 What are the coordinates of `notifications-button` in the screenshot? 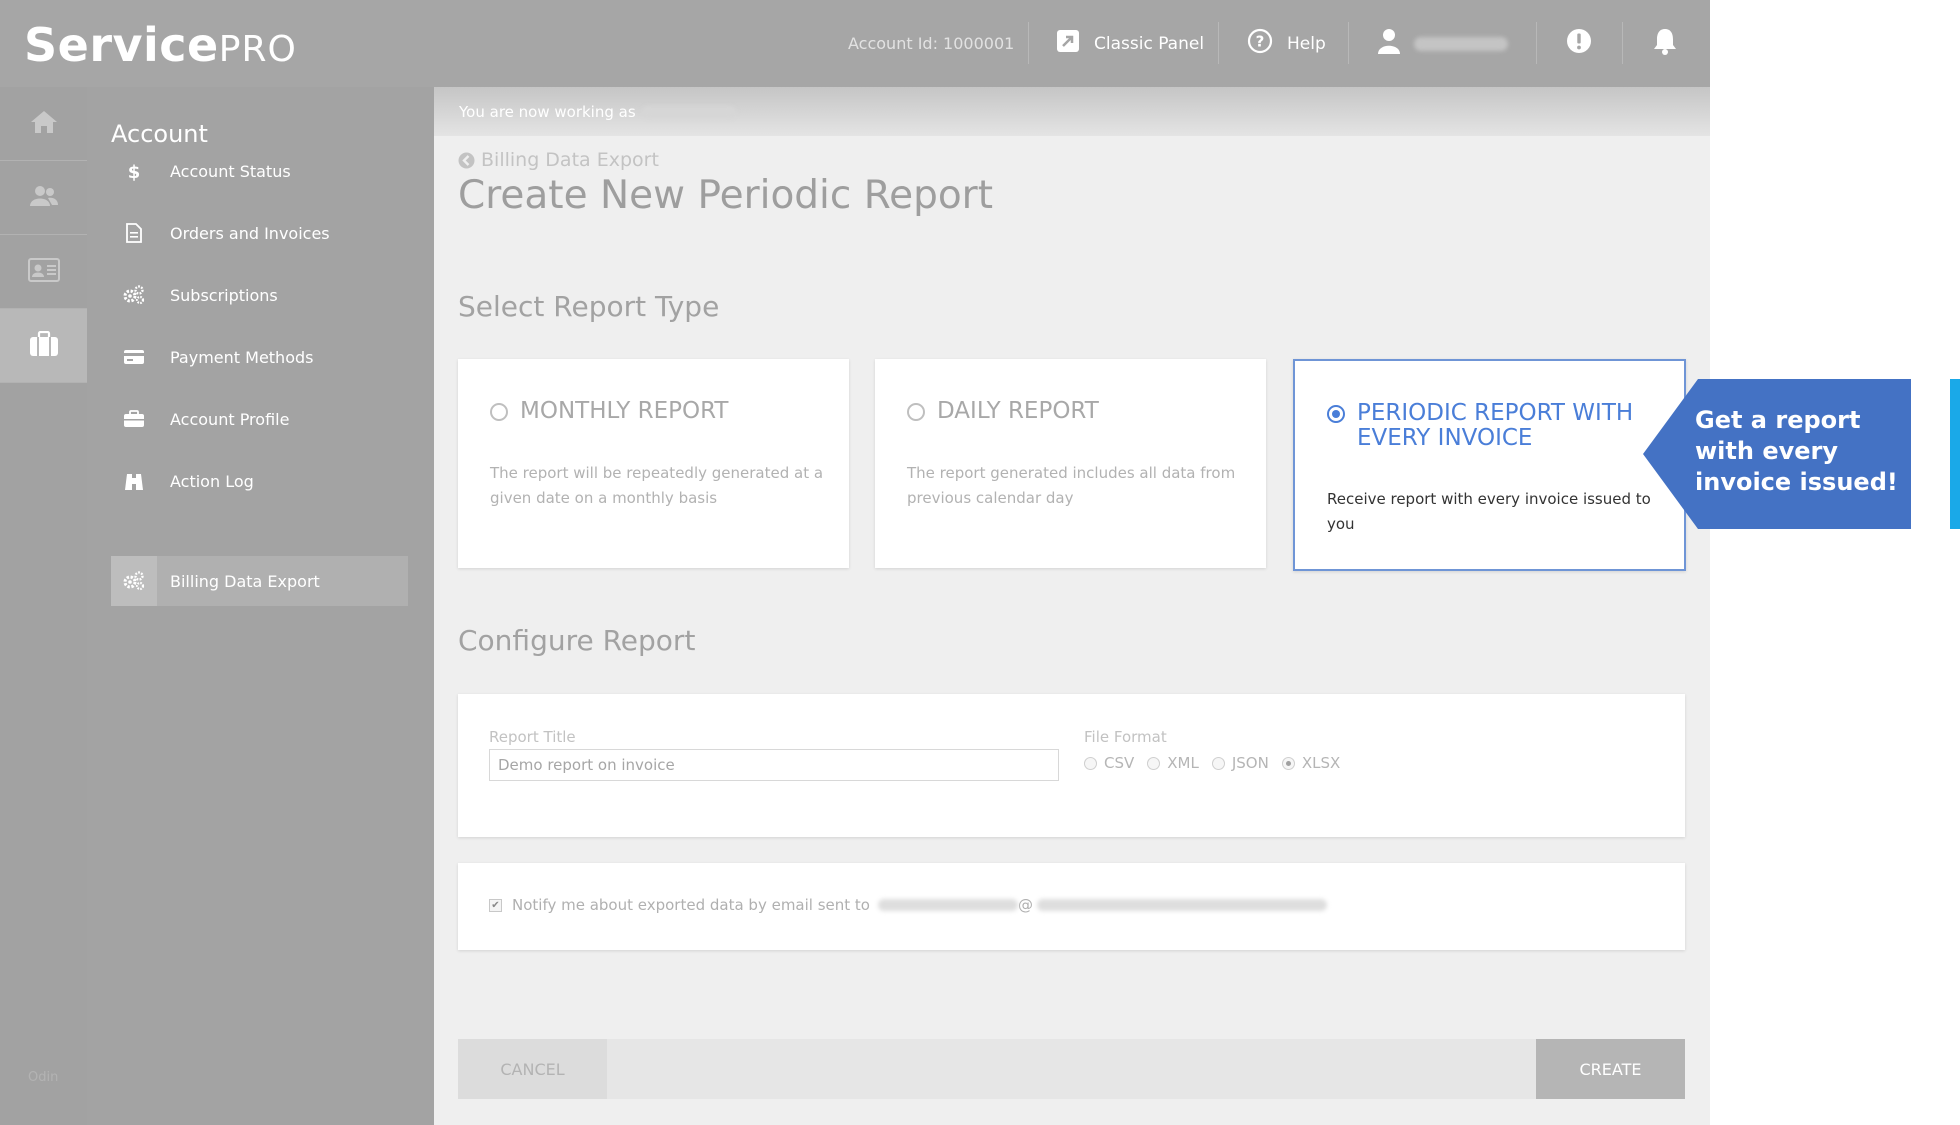 It's located at (1665, 43).